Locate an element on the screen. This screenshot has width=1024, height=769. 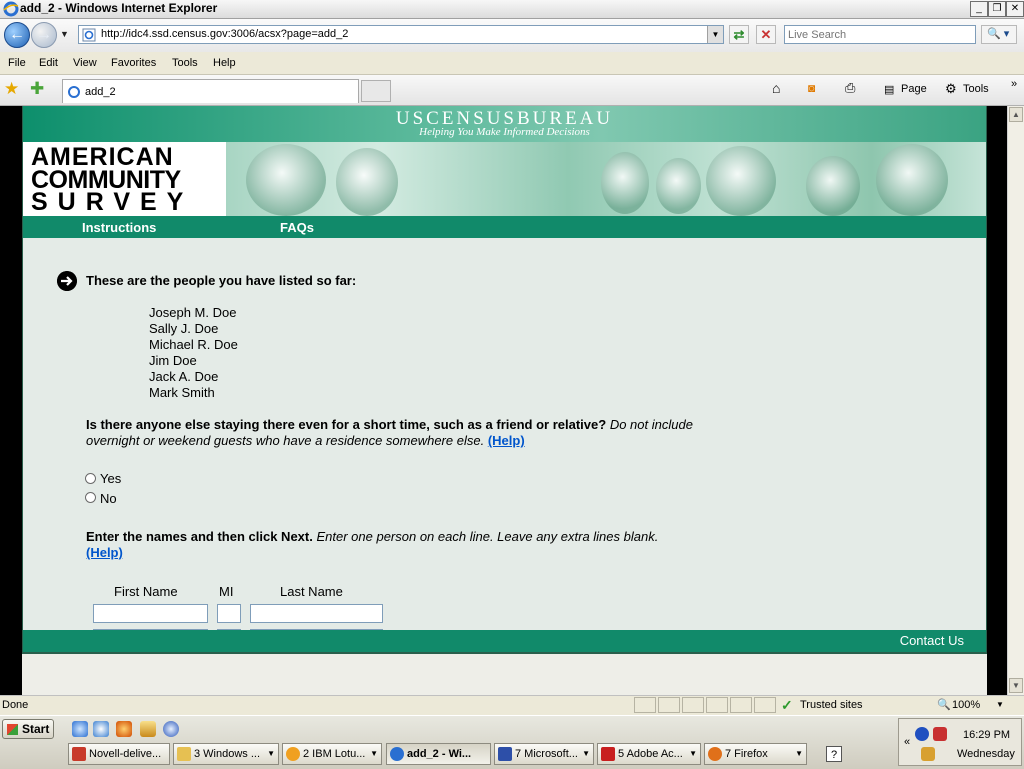
no-radio is located at coordinates (90, 497).